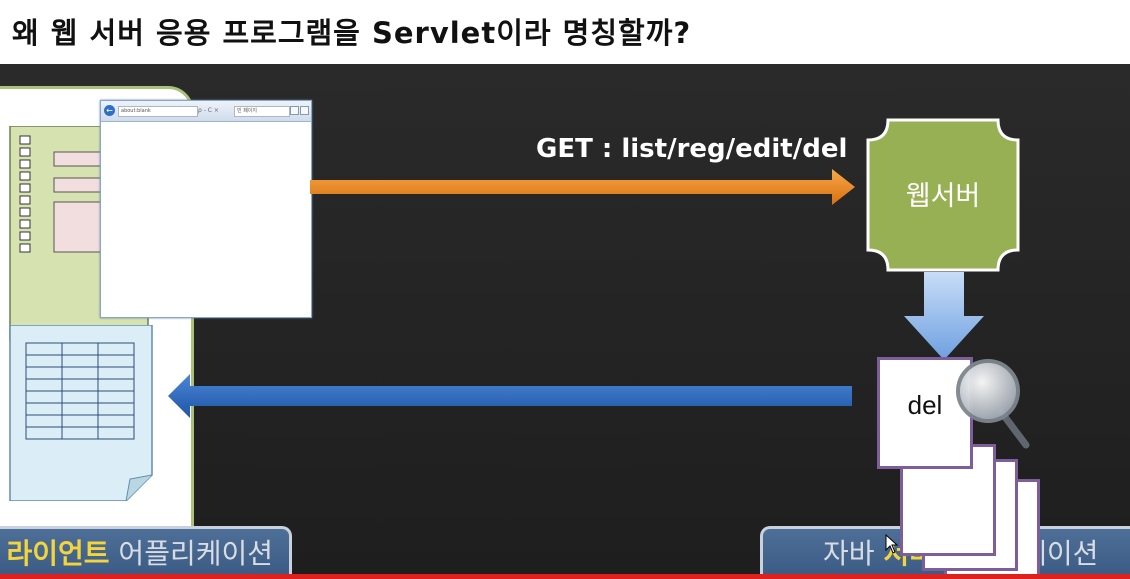 This screenshot has height=579, width=1130. I want to click on browser-address-bar: about:blank, so click(158, 111).